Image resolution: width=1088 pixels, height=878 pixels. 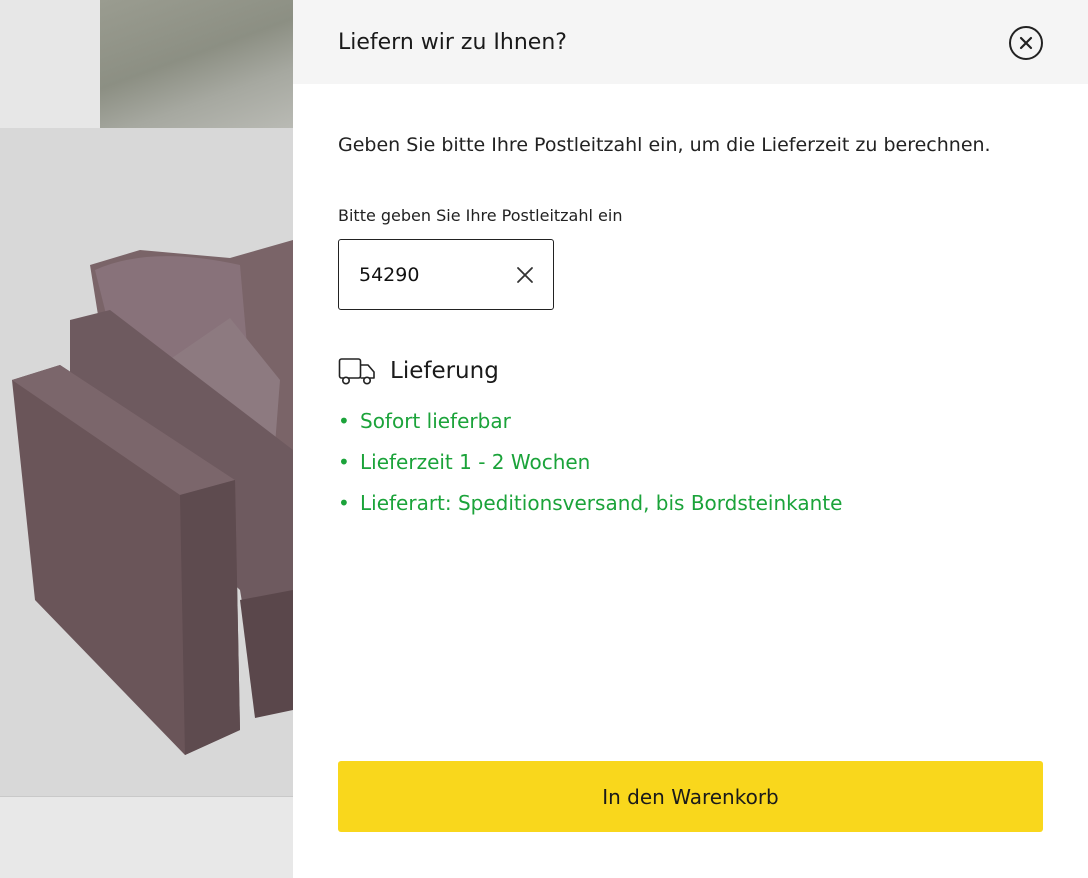 I want to click on close-icon, so click(x=1026, y=43).